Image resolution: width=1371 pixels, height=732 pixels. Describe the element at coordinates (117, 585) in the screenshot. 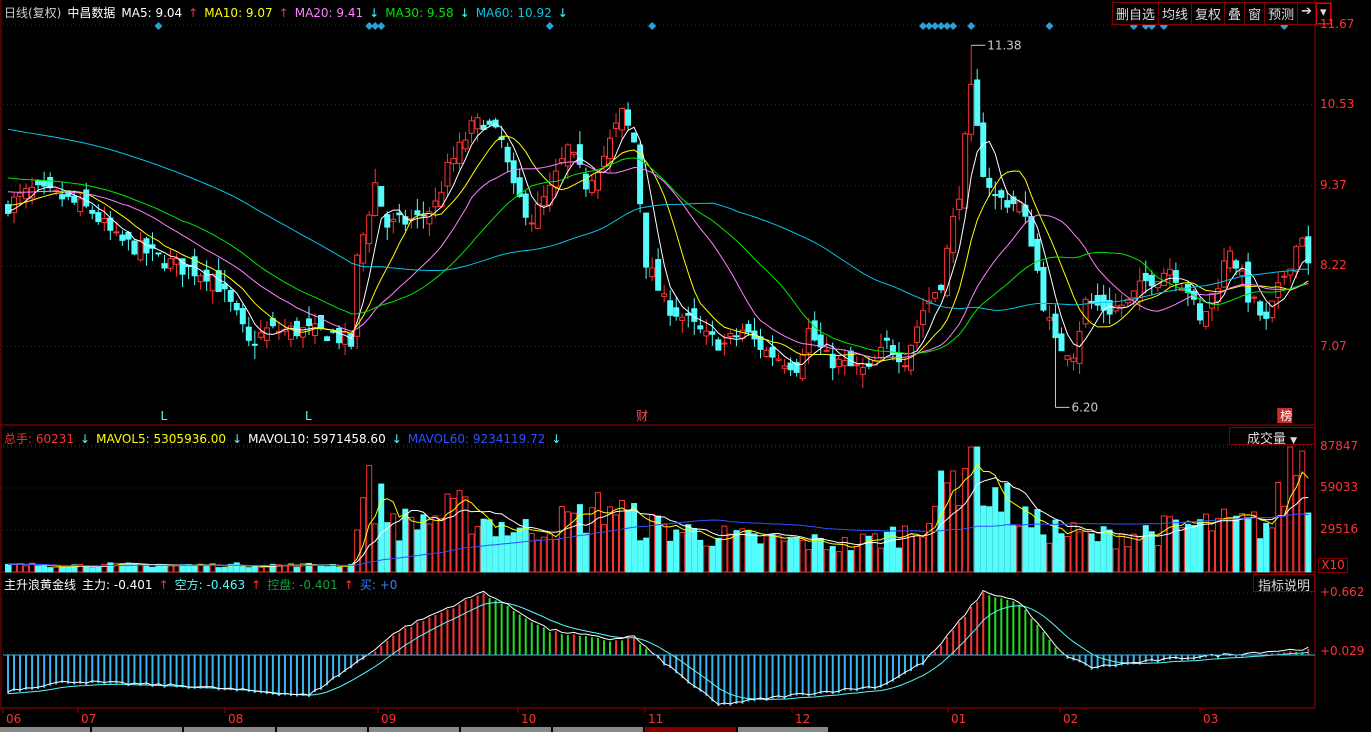

I see `indicator-legend-item: 主力: -0.401` at that location.